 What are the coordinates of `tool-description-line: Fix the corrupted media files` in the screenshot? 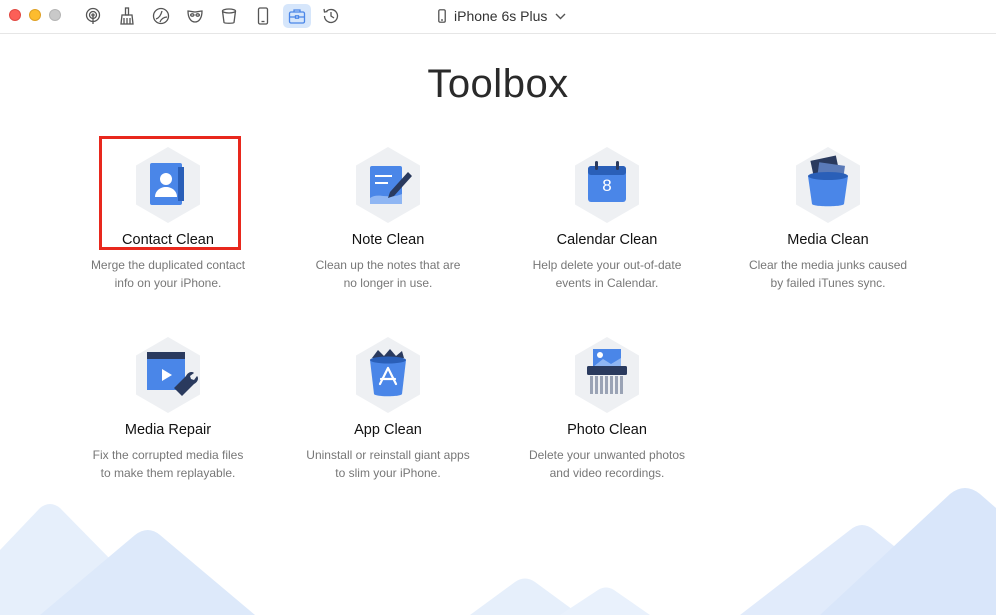 It's located at (168, 455).